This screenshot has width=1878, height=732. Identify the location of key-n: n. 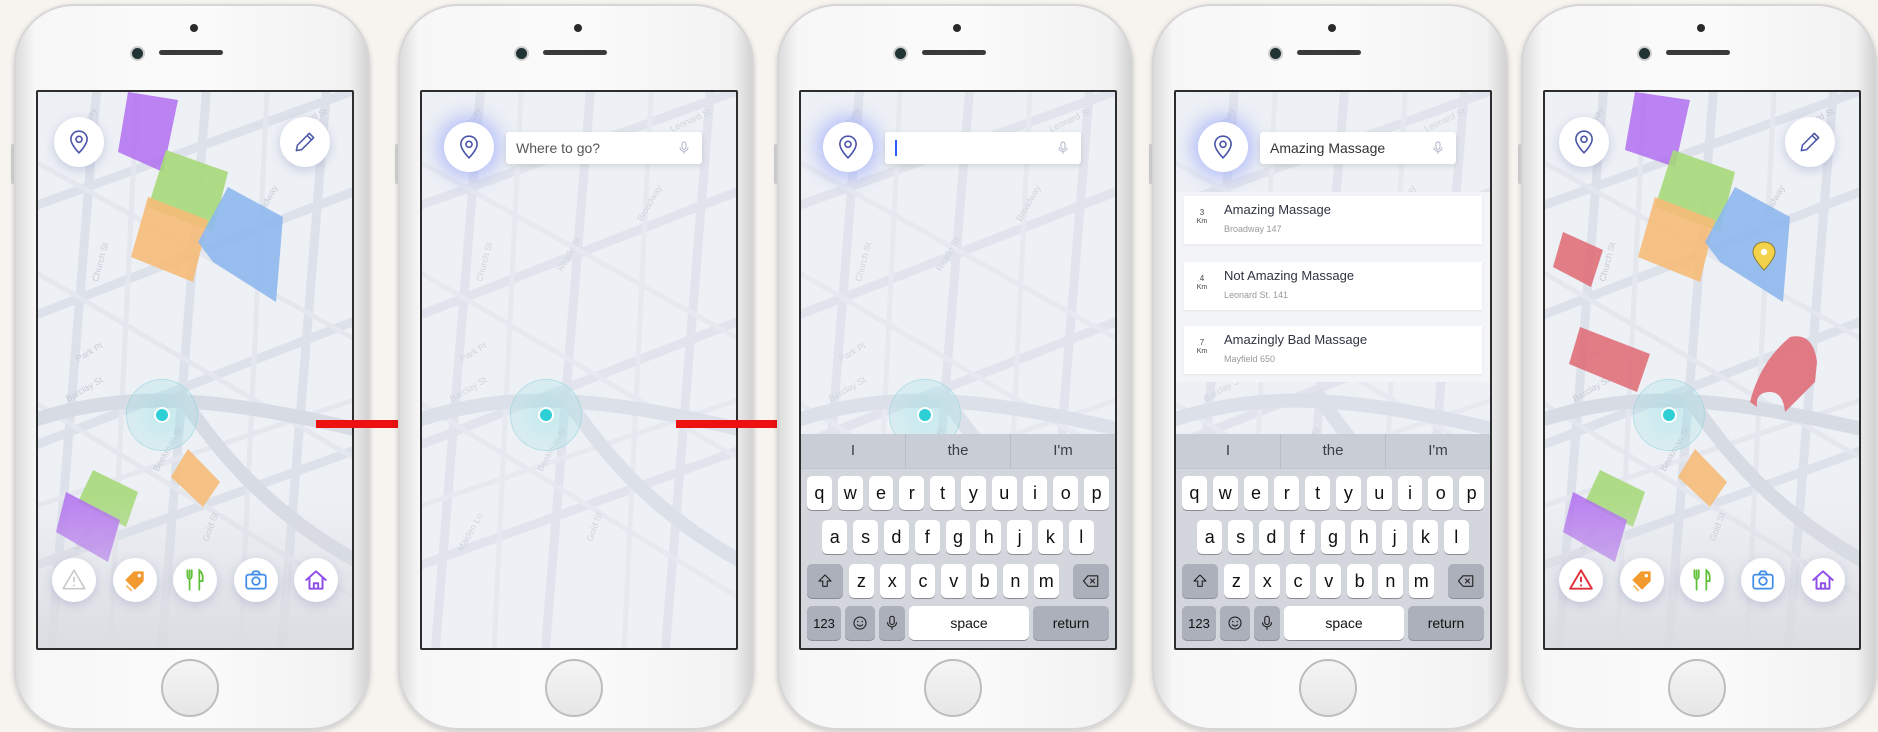
(1015, 581).